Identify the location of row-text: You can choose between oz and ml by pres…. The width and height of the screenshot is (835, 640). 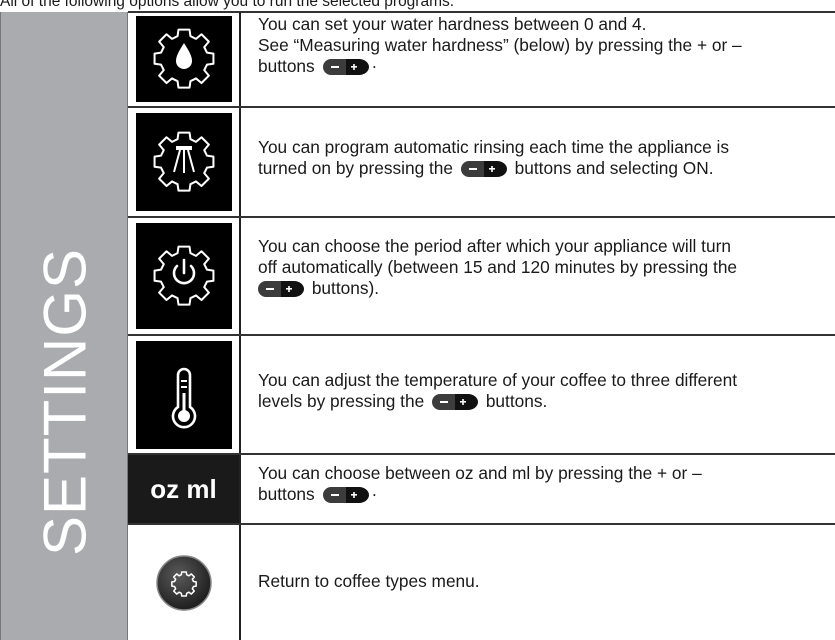
(480, 473).